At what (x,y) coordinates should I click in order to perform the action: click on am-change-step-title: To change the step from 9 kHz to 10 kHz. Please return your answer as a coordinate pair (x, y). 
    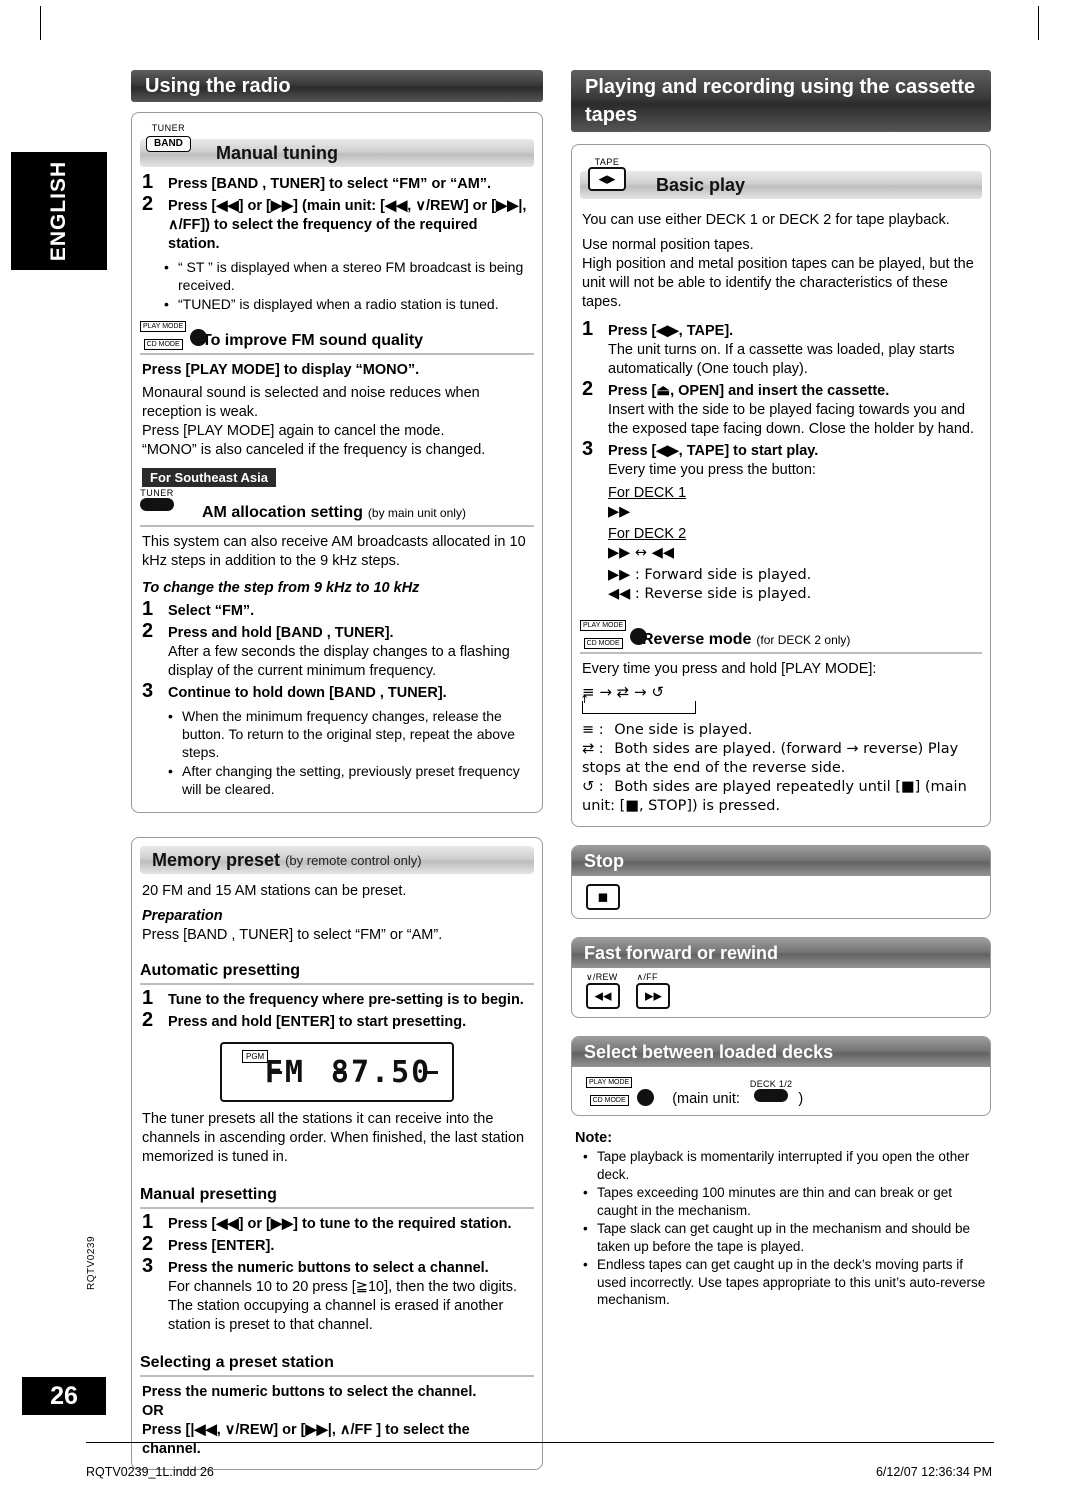
    Looking at the image, I should click on (281, 588).